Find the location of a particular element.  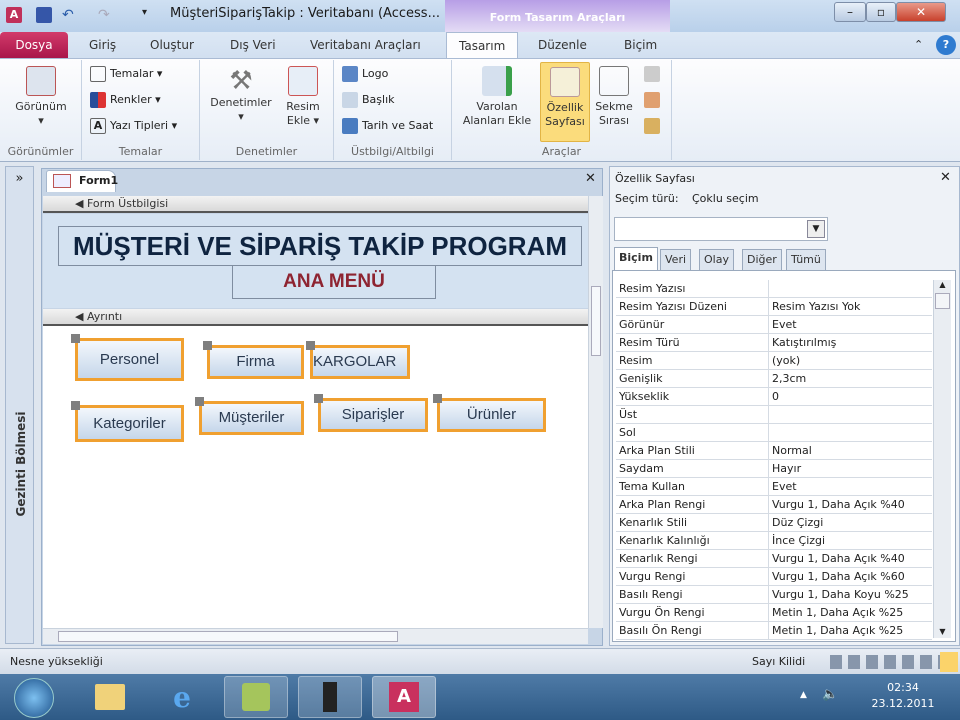

property-row: Yükseklik 0 is located at coordinates (774, 397).